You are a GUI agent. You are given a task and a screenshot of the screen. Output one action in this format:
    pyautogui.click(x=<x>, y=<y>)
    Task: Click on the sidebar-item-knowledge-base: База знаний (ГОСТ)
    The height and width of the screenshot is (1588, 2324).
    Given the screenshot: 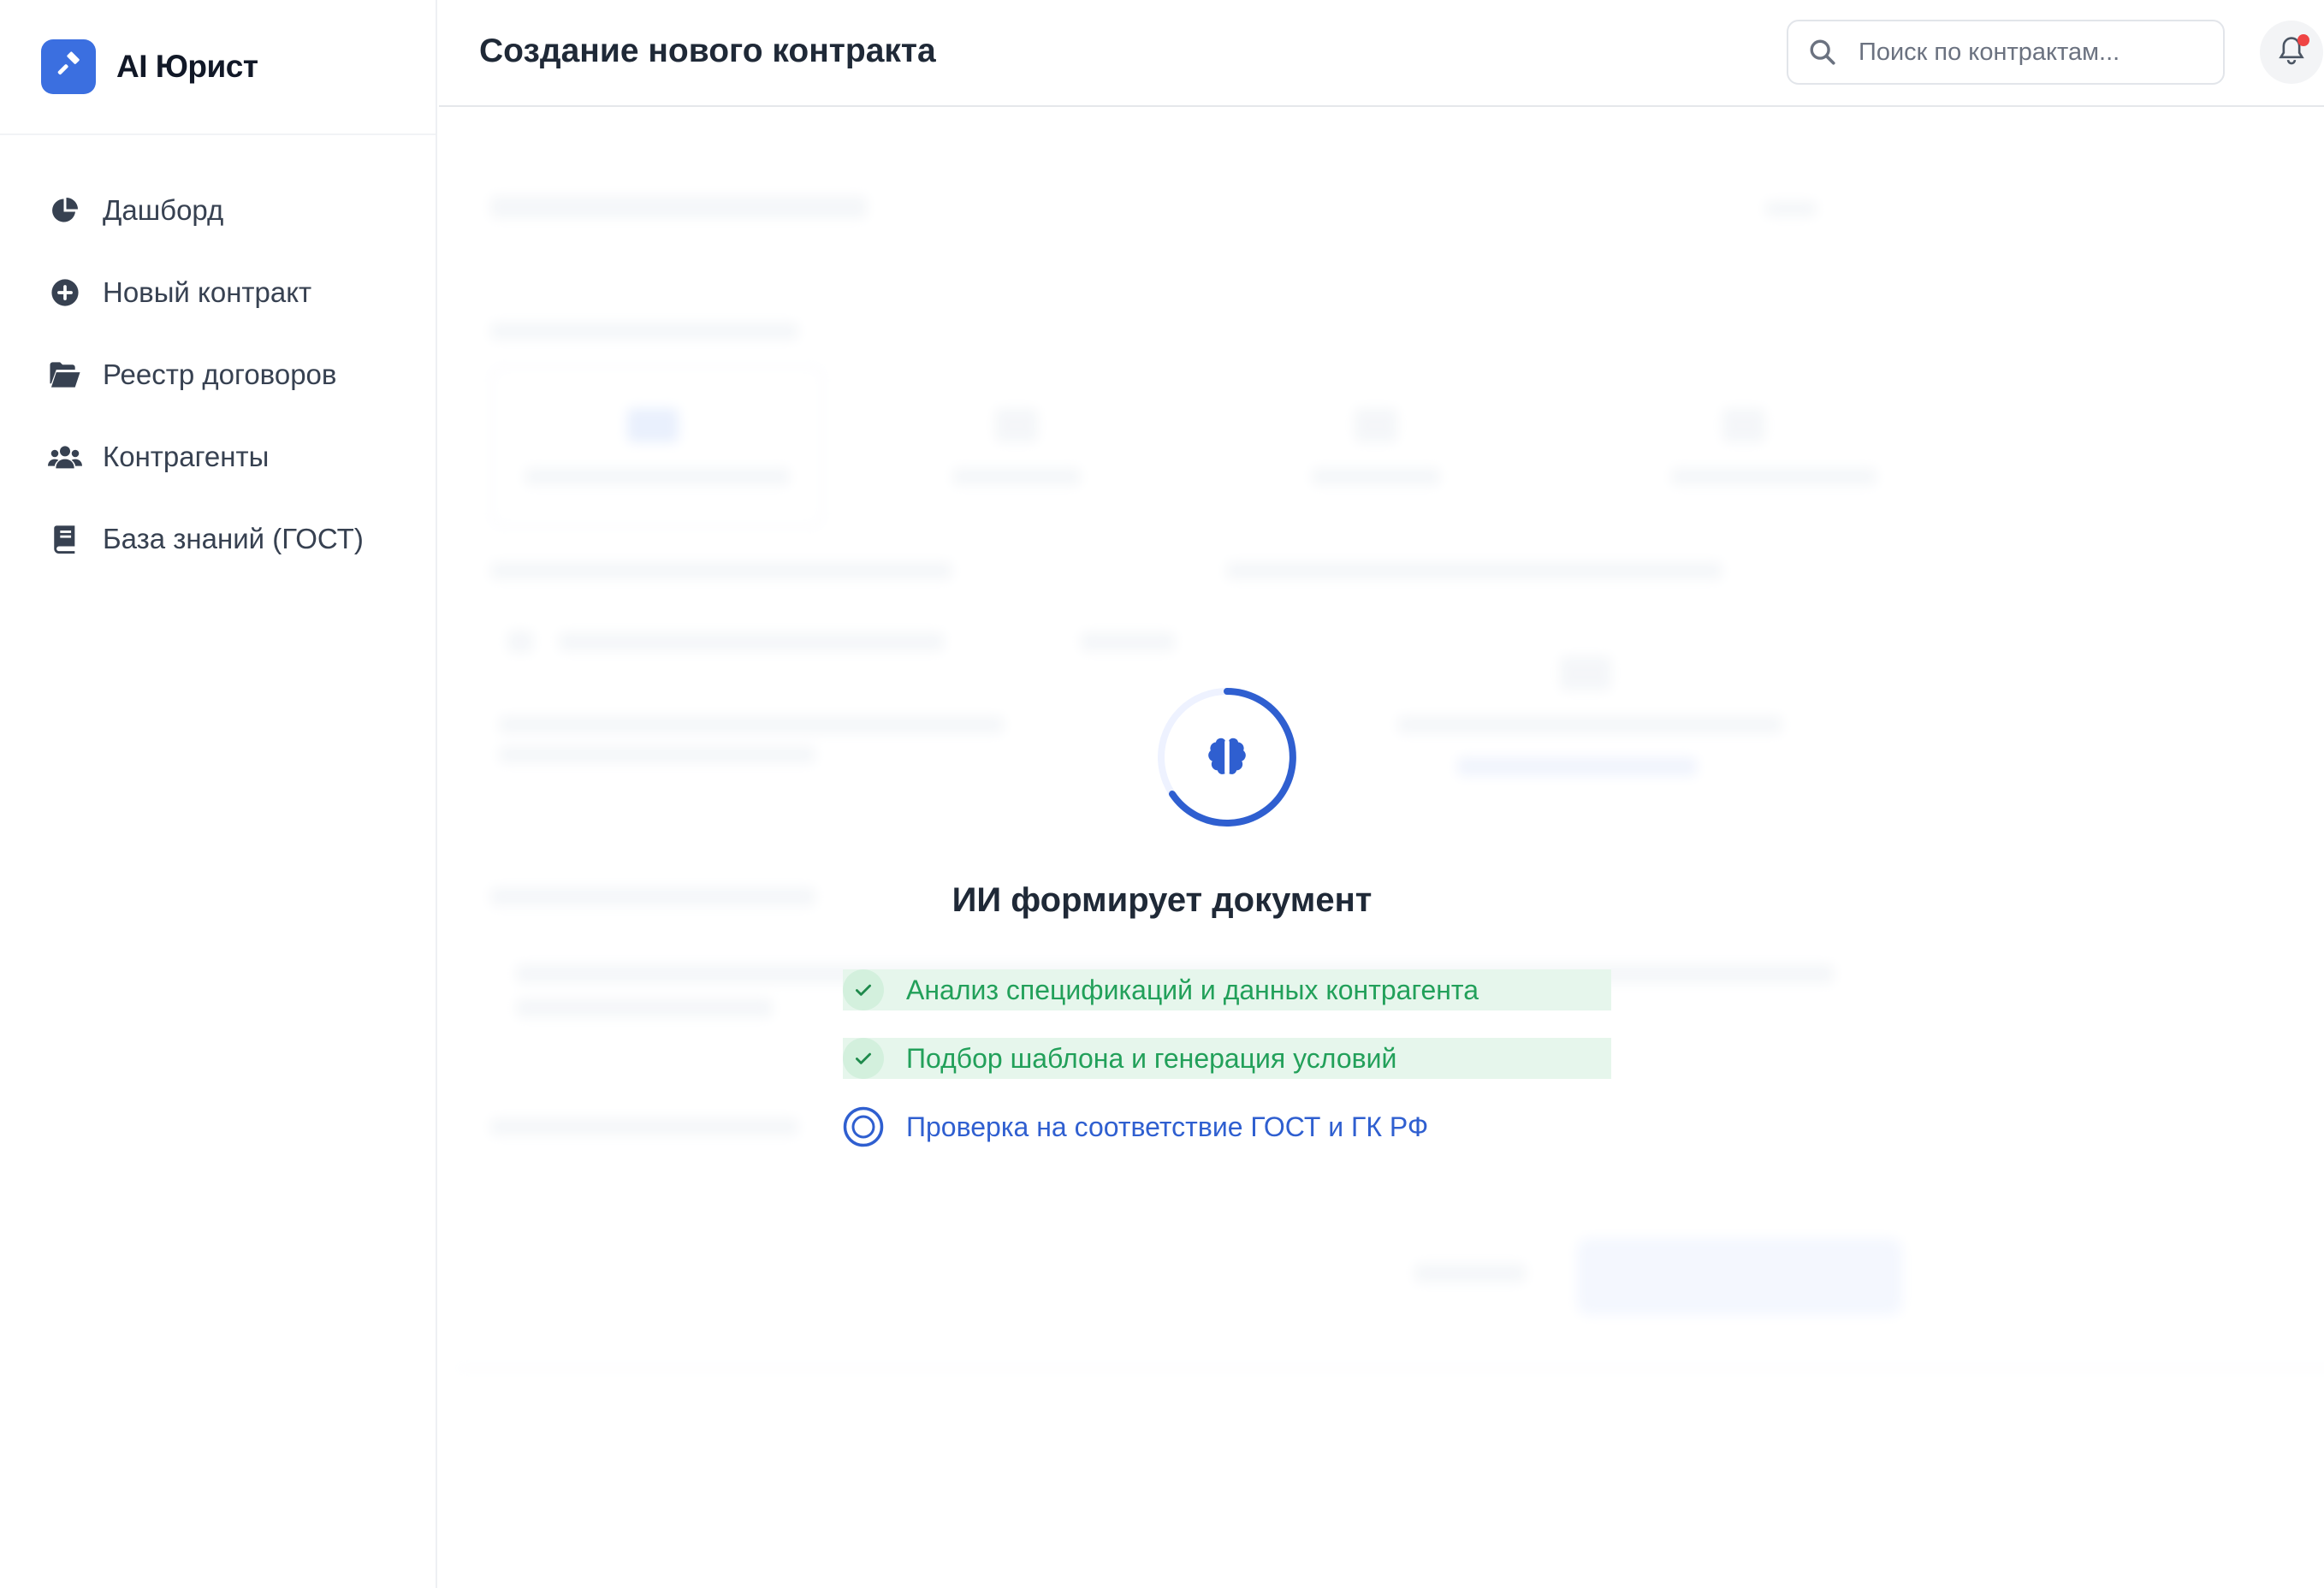 What is the action you would take?
    pyautogui.click(x=218, y=539)
    